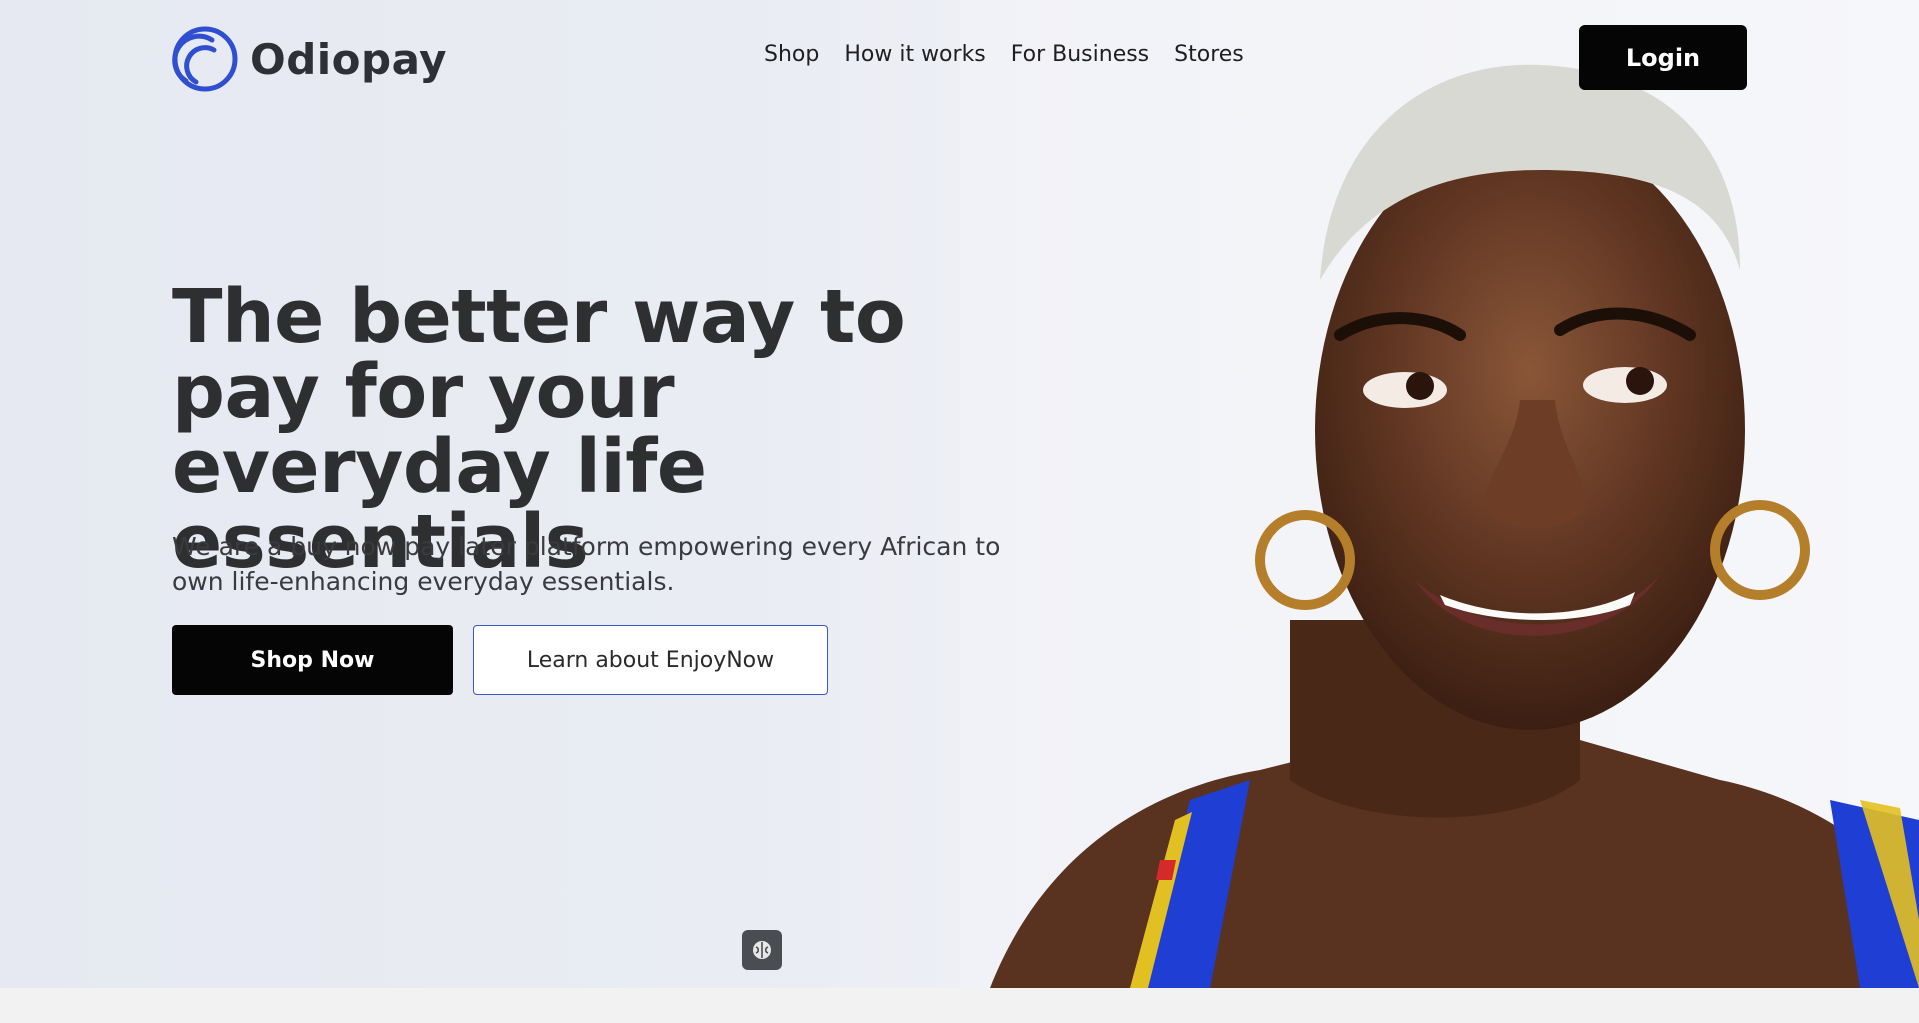 This screenshot has height=1023, width=1919. Describe the element at coordinates (650, 660) in the screenshot. I see `learn-about-enjoynow-button: Learn about EnjoyNow` at that location.